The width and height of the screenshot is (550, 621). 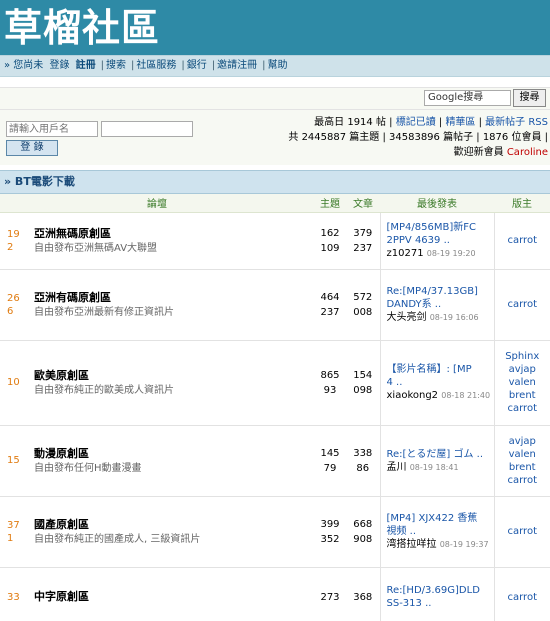 What do you see at coordinates (330, 383) in the screenshot?
I see `topic-count: 865 93` at bounding box center [330, 383].